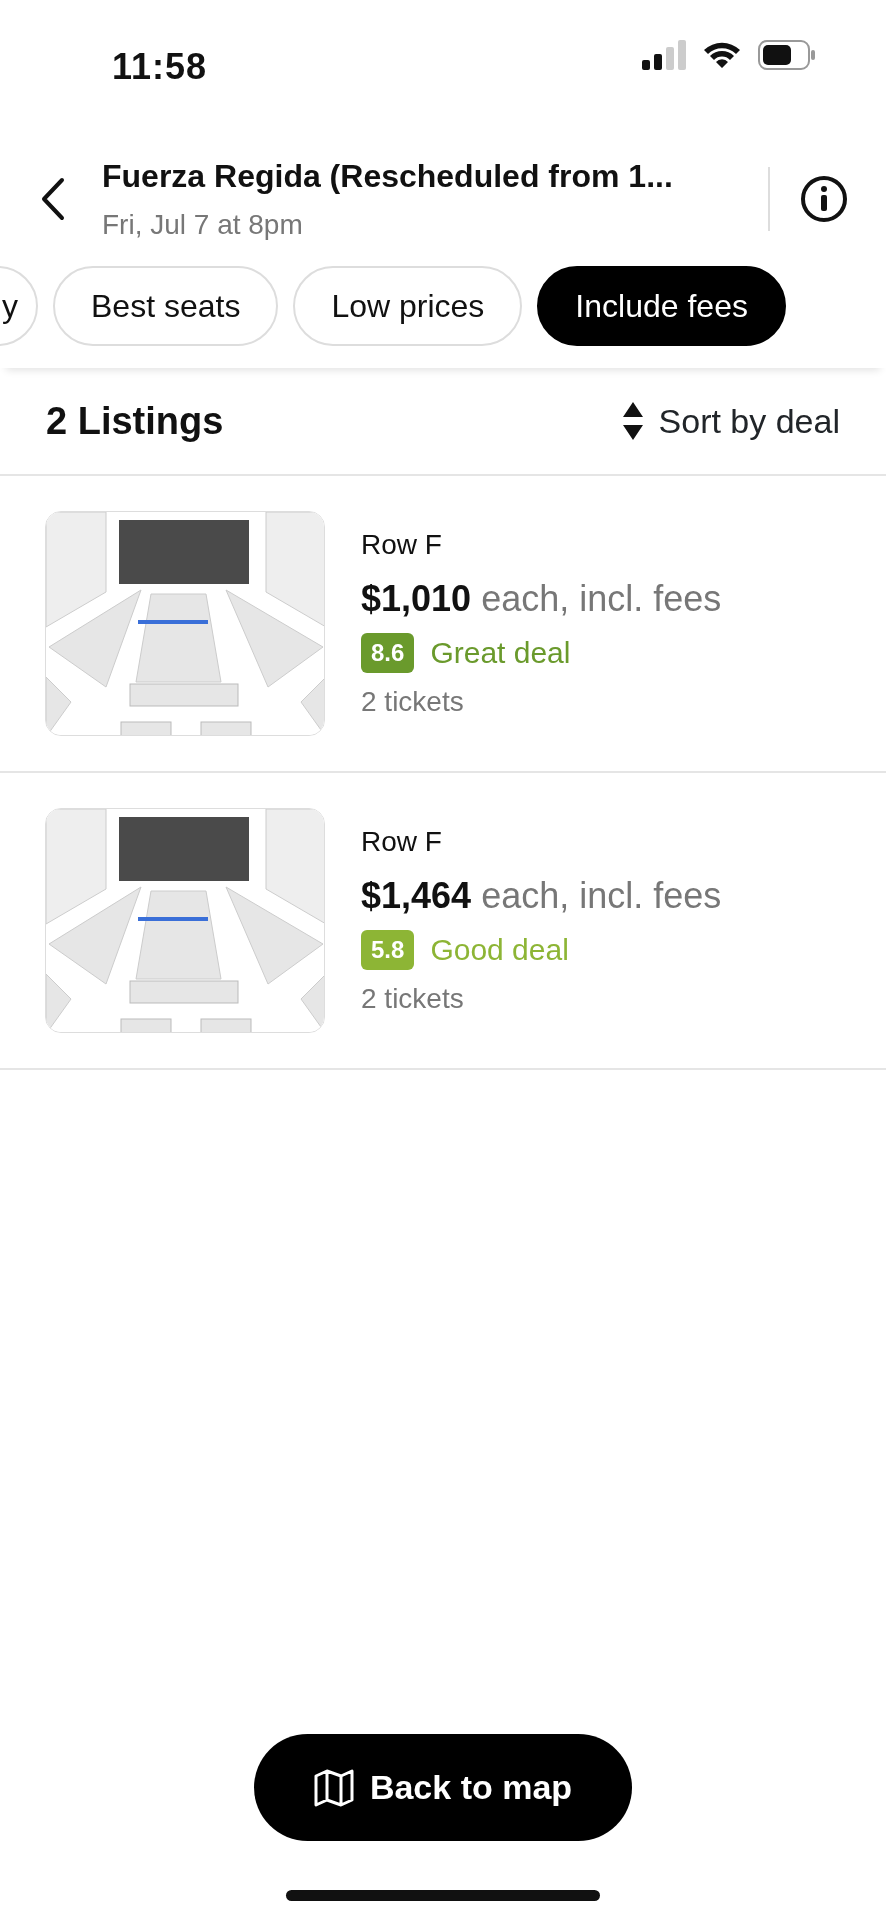  I want to click on deal-label: Great deal, so click(500, 653).